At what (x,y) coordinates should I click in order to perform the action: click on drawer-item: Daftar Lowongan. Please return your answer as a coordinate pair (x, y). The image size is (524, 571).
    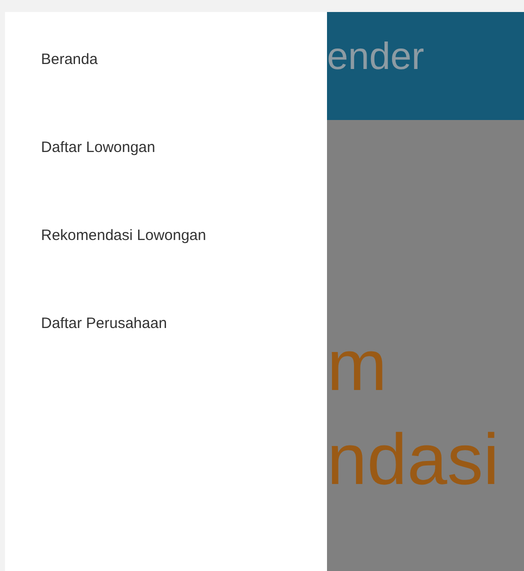
    Looking at the image, I should click on (98, 148).